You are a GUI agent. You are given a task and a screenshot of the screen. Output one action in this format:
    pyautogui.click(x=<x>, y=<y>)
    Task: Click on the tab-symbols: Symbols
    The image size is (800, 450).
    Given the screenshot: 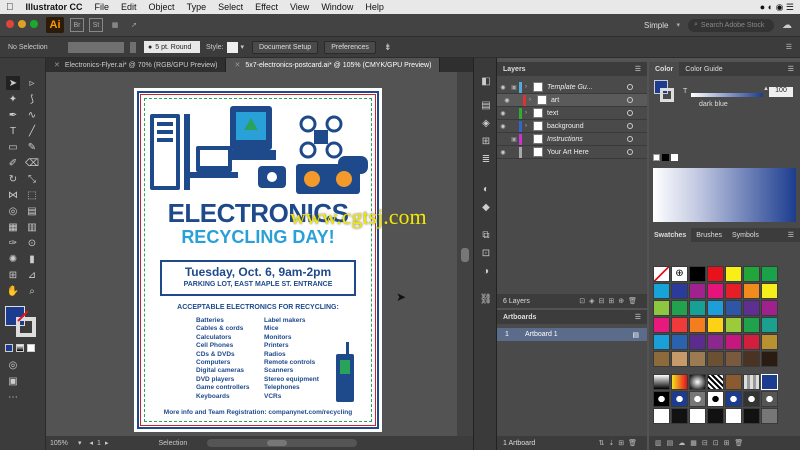 What is the action you would take?
    pyautogui.click(x=745, y=235)
    